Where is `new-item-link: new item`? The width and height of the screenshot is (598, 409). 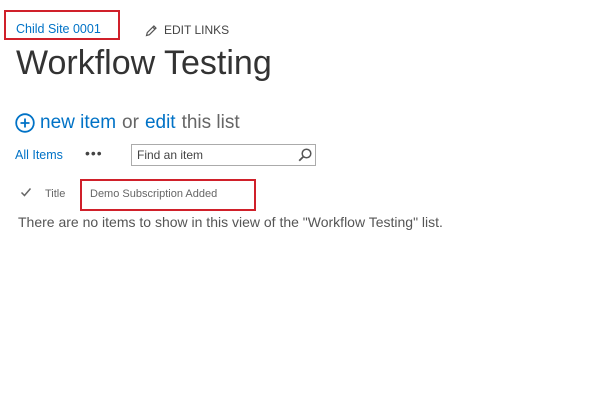 new-item-link: new item is located at coordinates (78, 123).